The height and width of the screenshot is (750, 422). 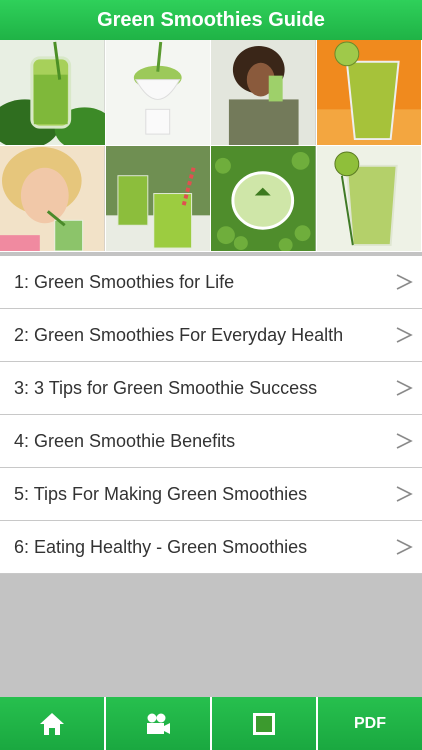 I want to click on photo-glasses-straws, so click(x=158, y=199).